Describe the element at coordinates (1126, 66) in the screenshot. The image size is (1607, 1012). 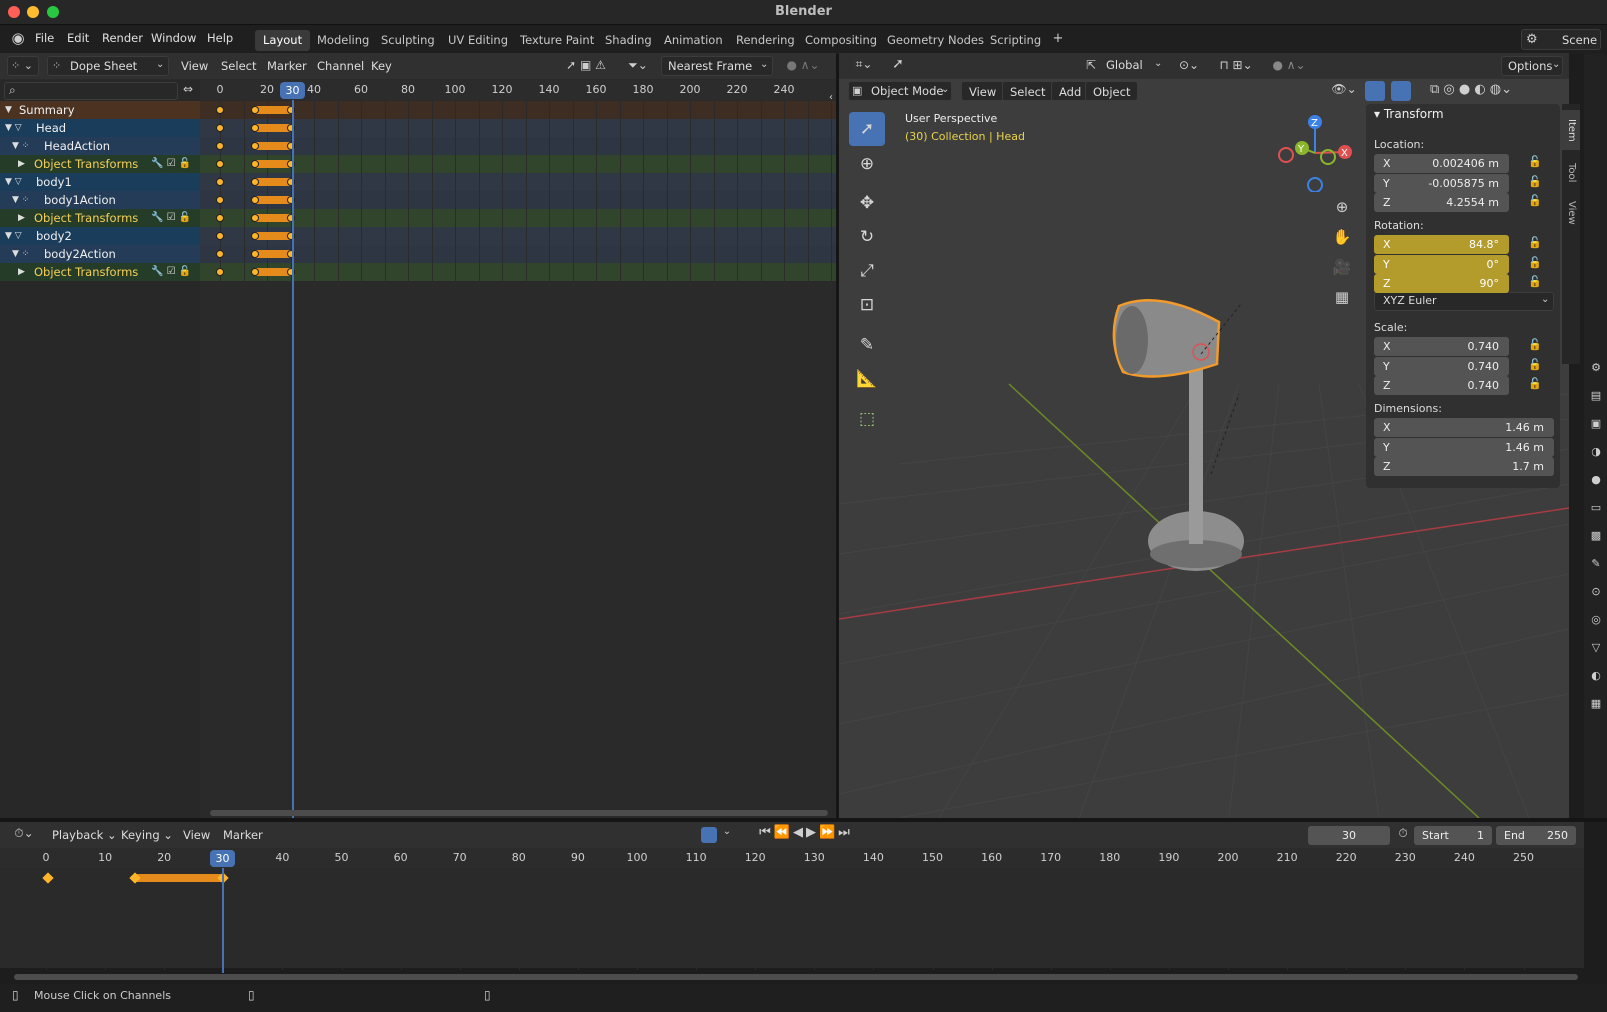
I see `orientation-dropdown: ⇱ Global ⌄` at that location.